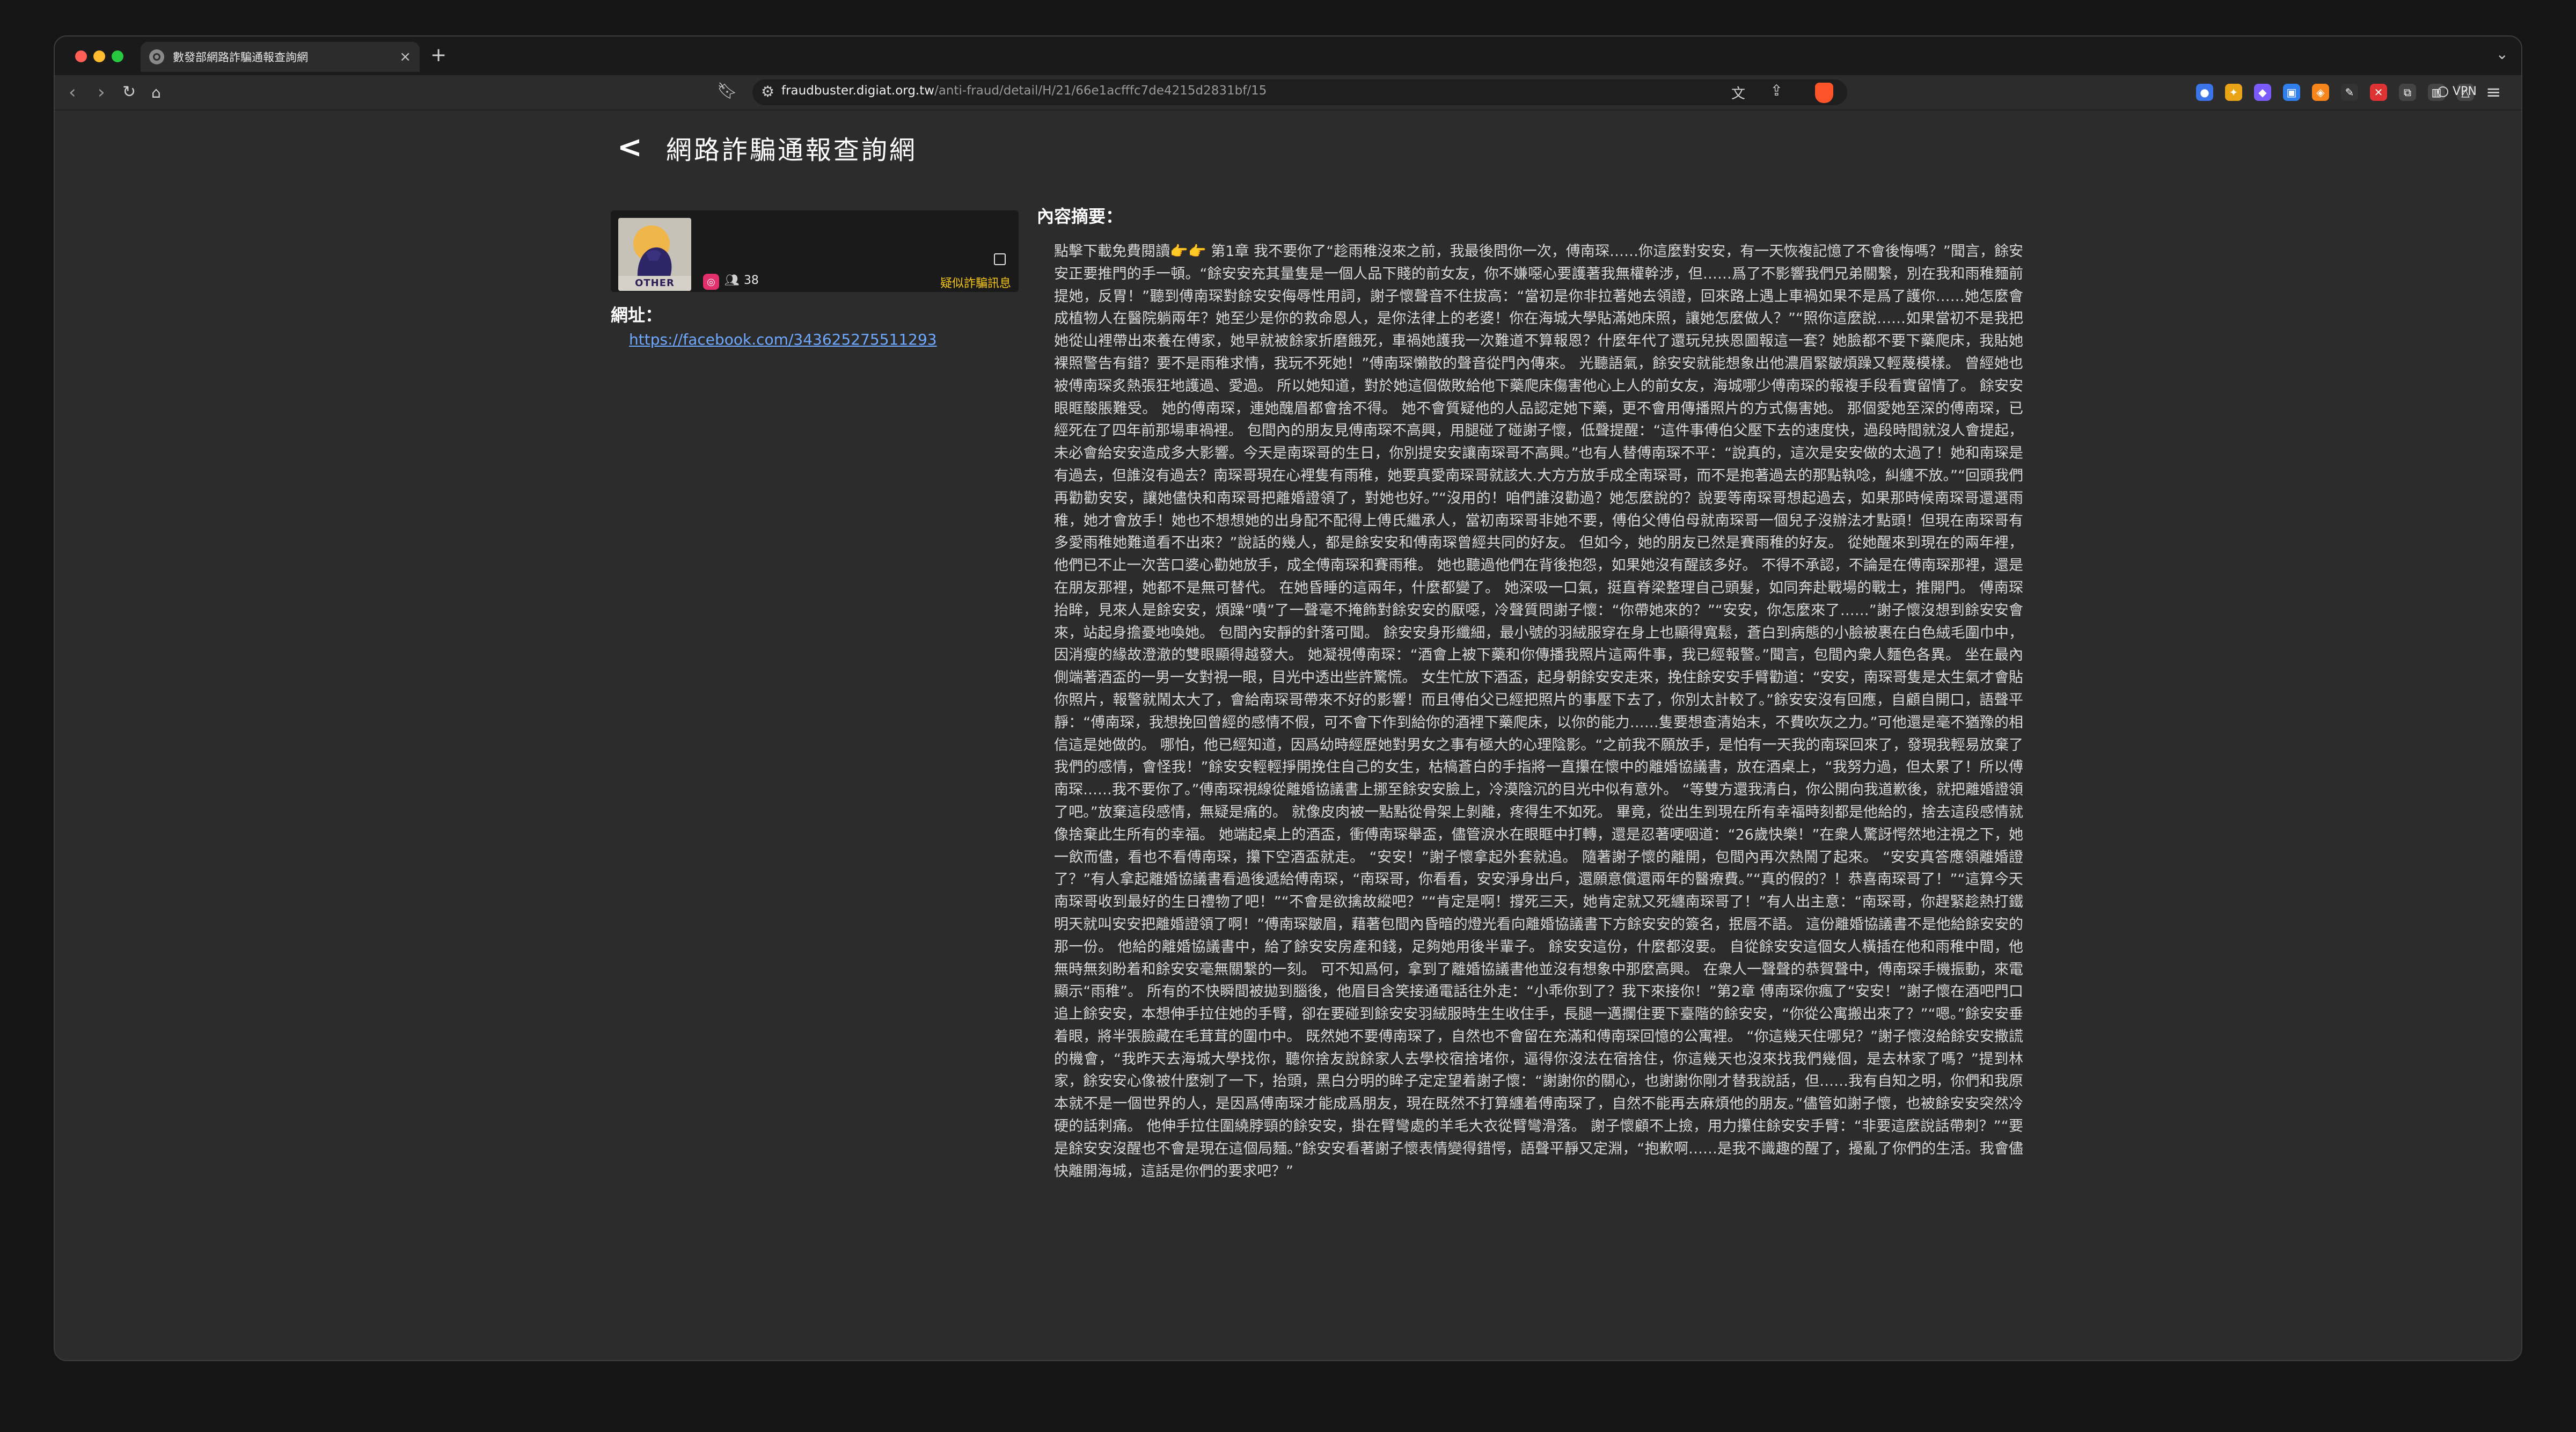 The image size is (2576, 1432). What do you see at coordinates (2443, 91) in the screenshot?
I see `vpn-icon` at bounding box center [2443, 91].